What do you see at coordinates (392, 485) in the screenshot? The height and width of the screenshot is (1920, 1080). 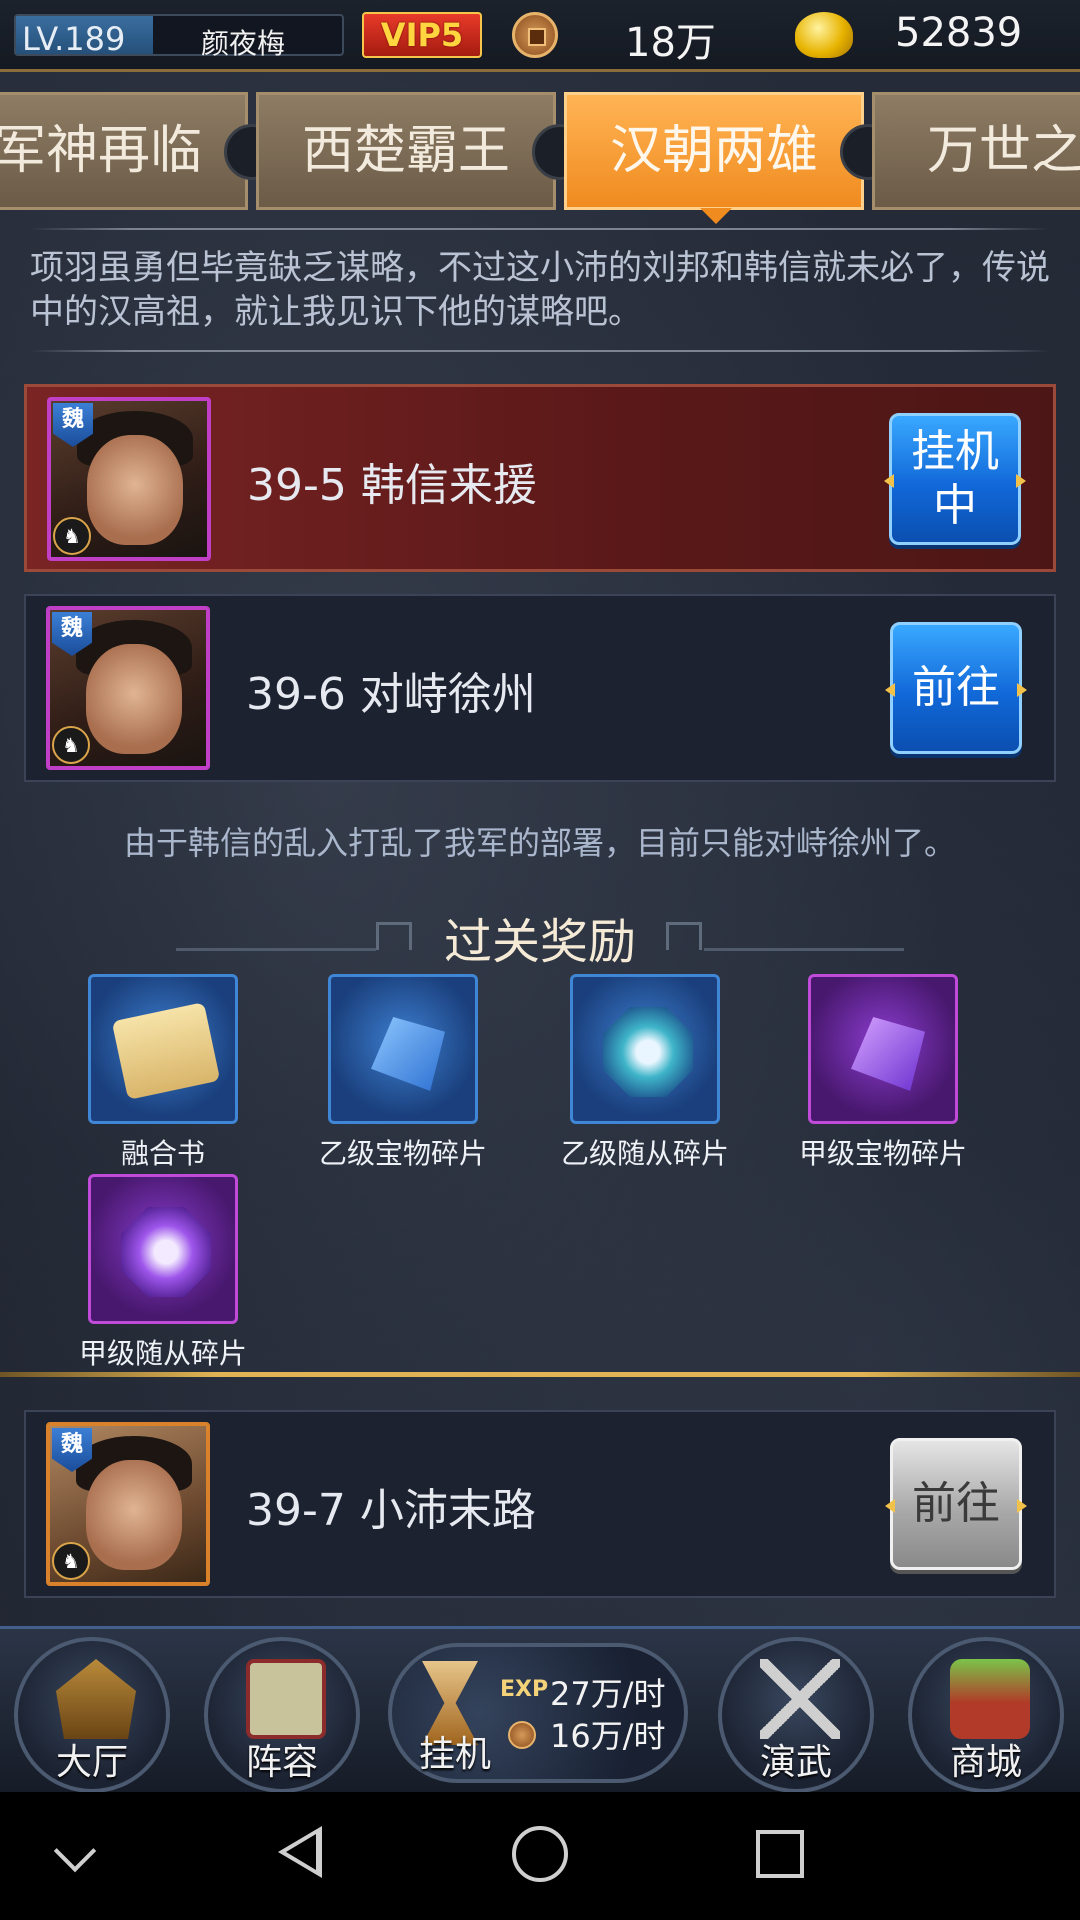 I see `stage-title: 39-5 韩信来援` at bounding box center [392, 485].